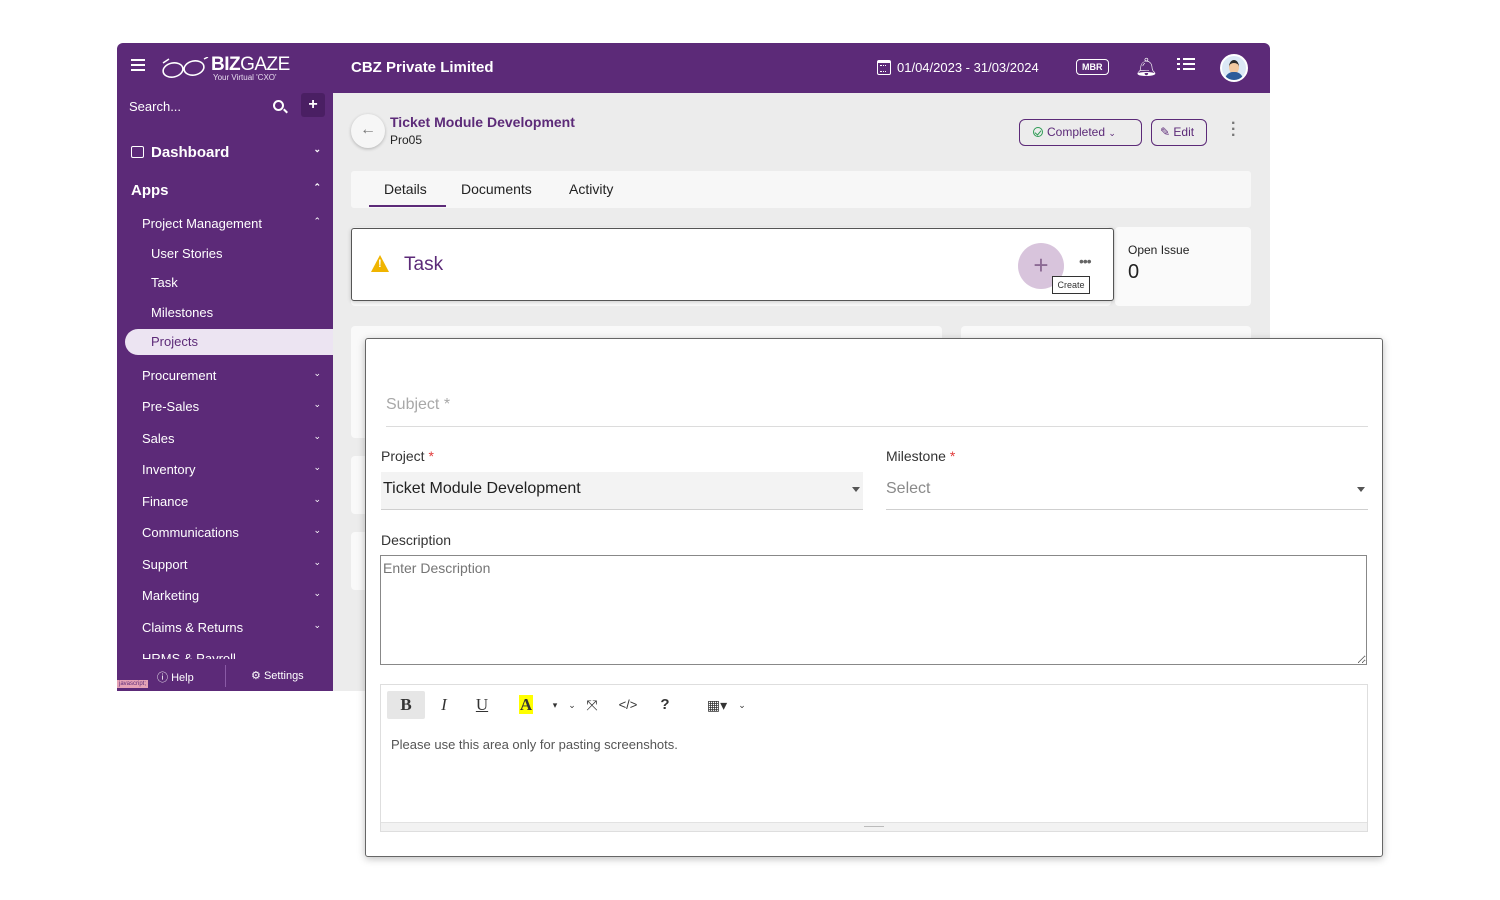 This screenshot has height=900, width=1500. Describe the element at coordinates (313, 105) in the screenshot. I see `add-button: +` at that location.